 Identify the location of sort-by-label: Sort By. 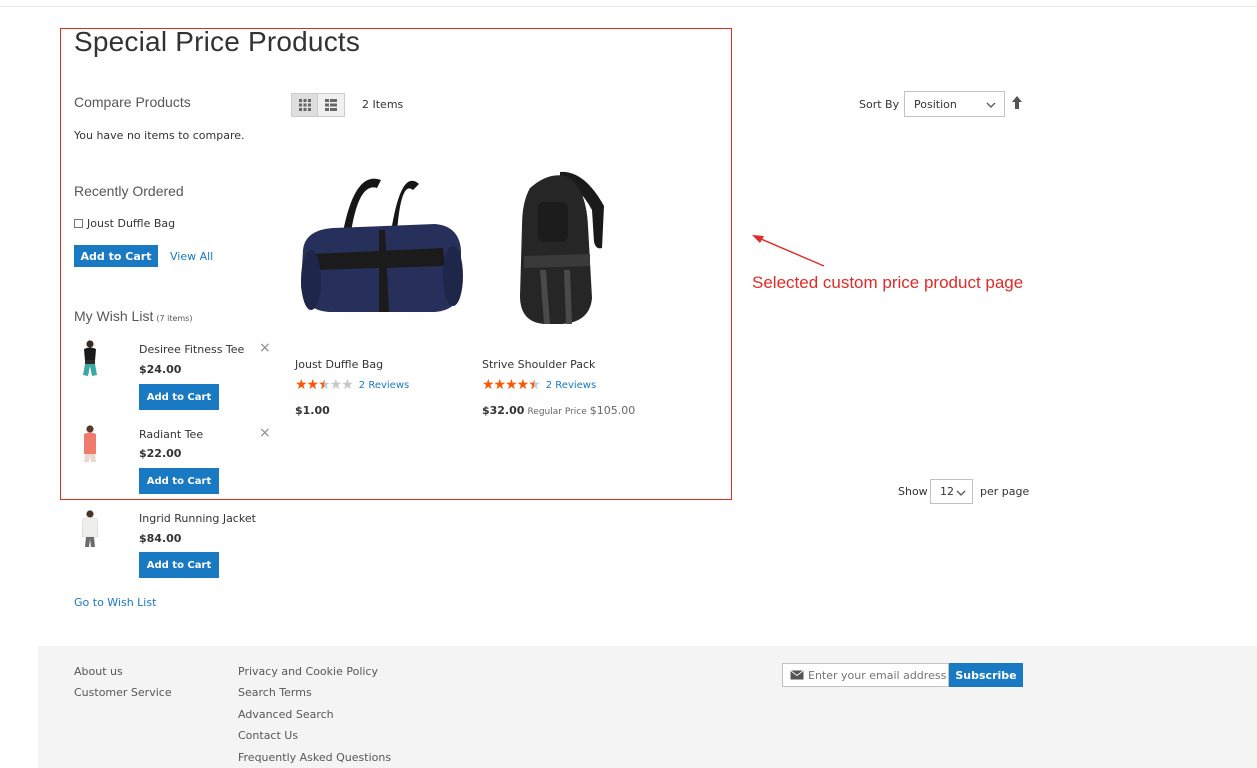
(879, 104).